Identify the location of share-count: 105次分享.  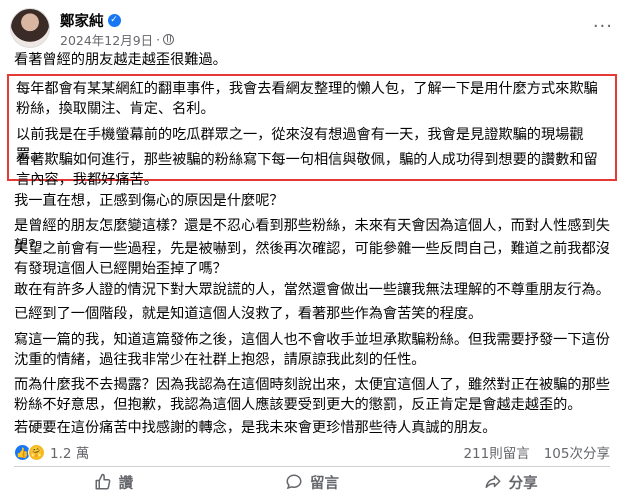
(577, 452).